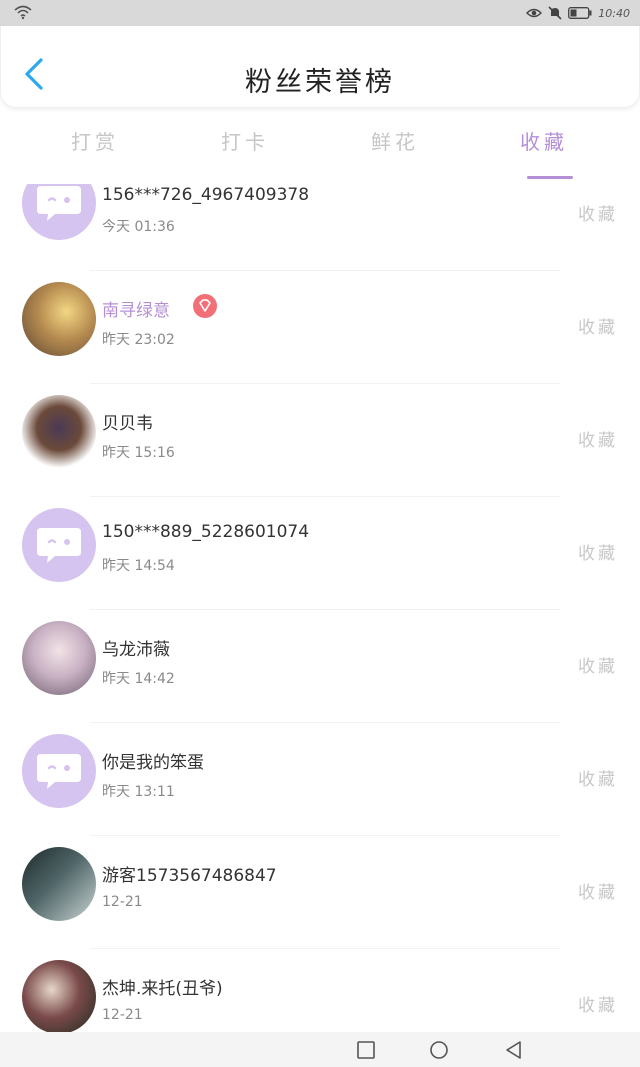  I want to click on user-name: 游客1573567486847, so click(189, 876).